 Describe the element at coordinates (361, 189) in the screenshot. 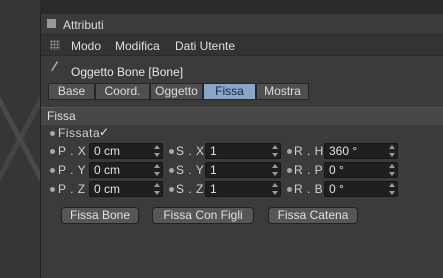

I see `rb-field: 0 °` at that location.